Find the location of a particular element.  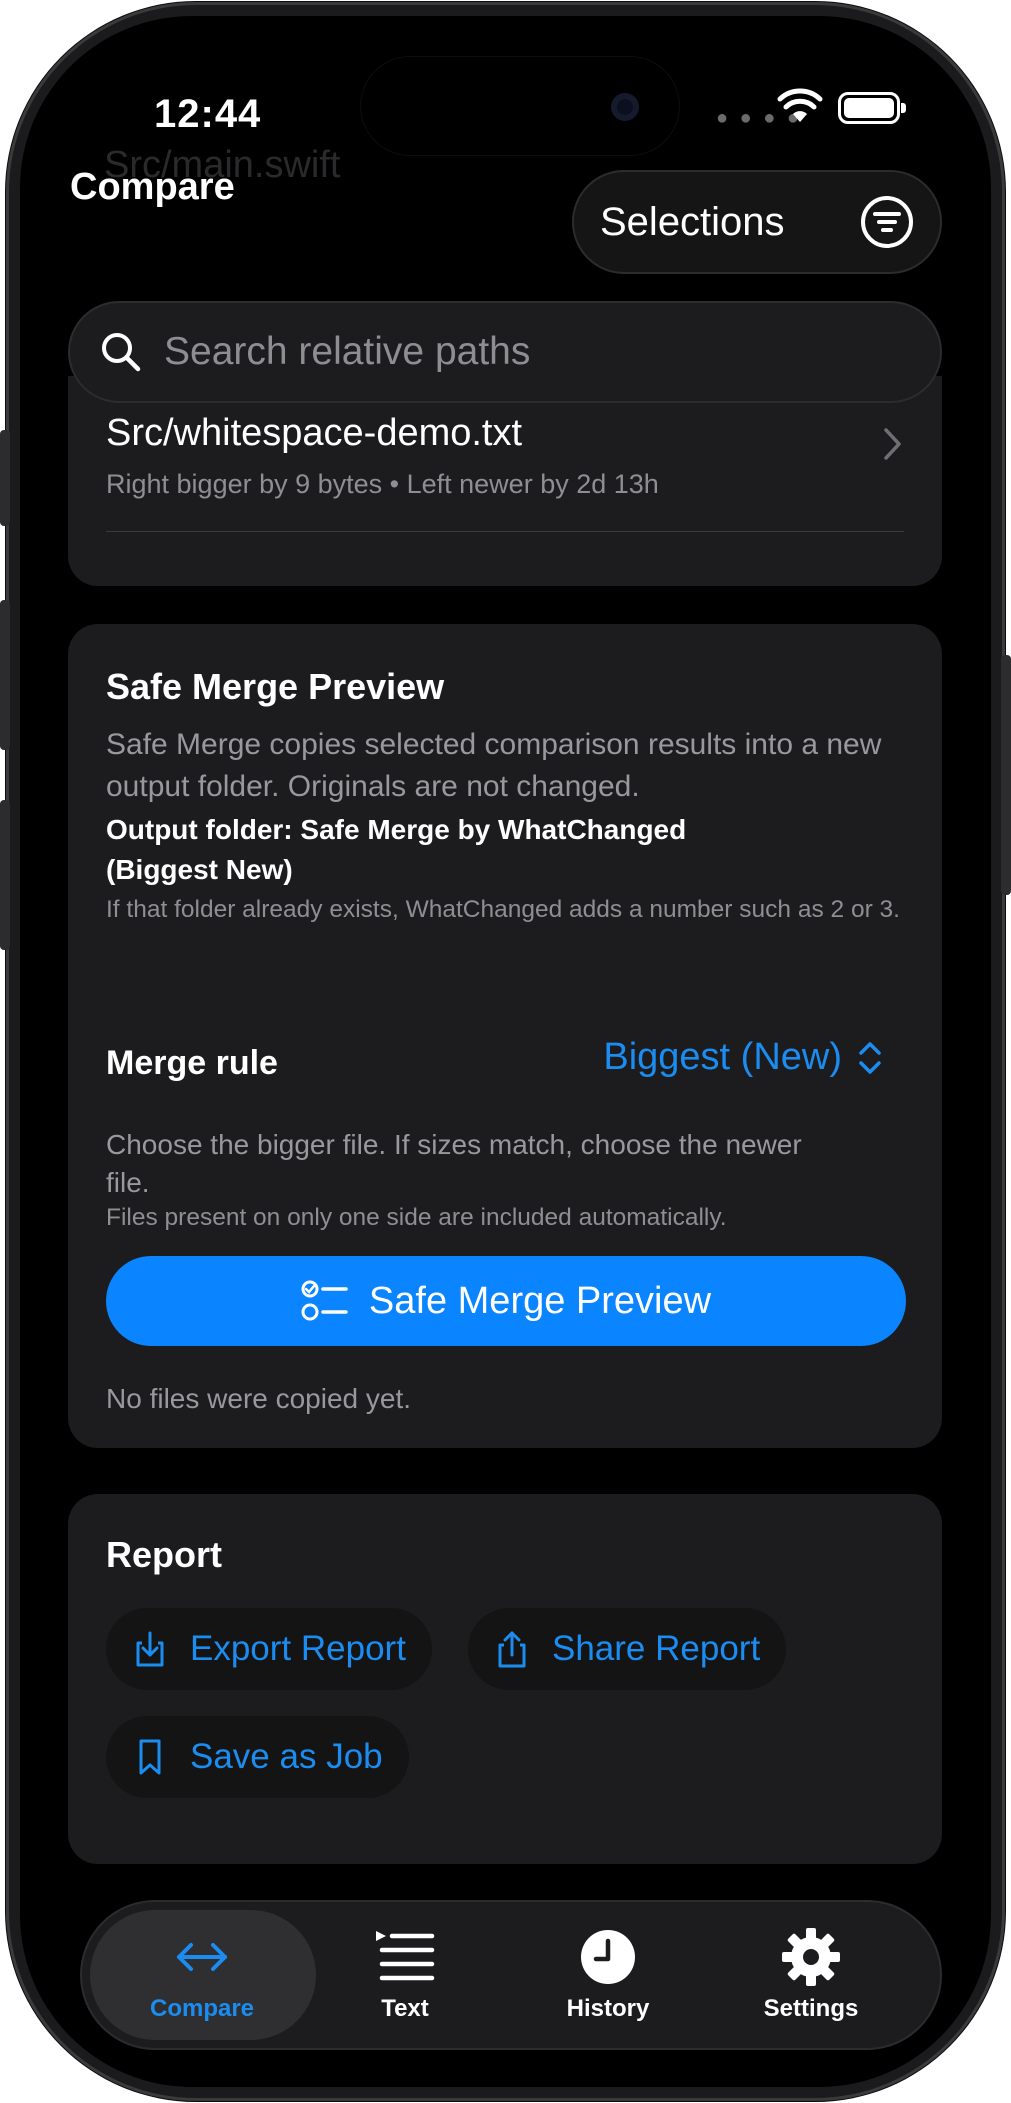

tab-text-label: Text is located at coordinates (405, 2008).